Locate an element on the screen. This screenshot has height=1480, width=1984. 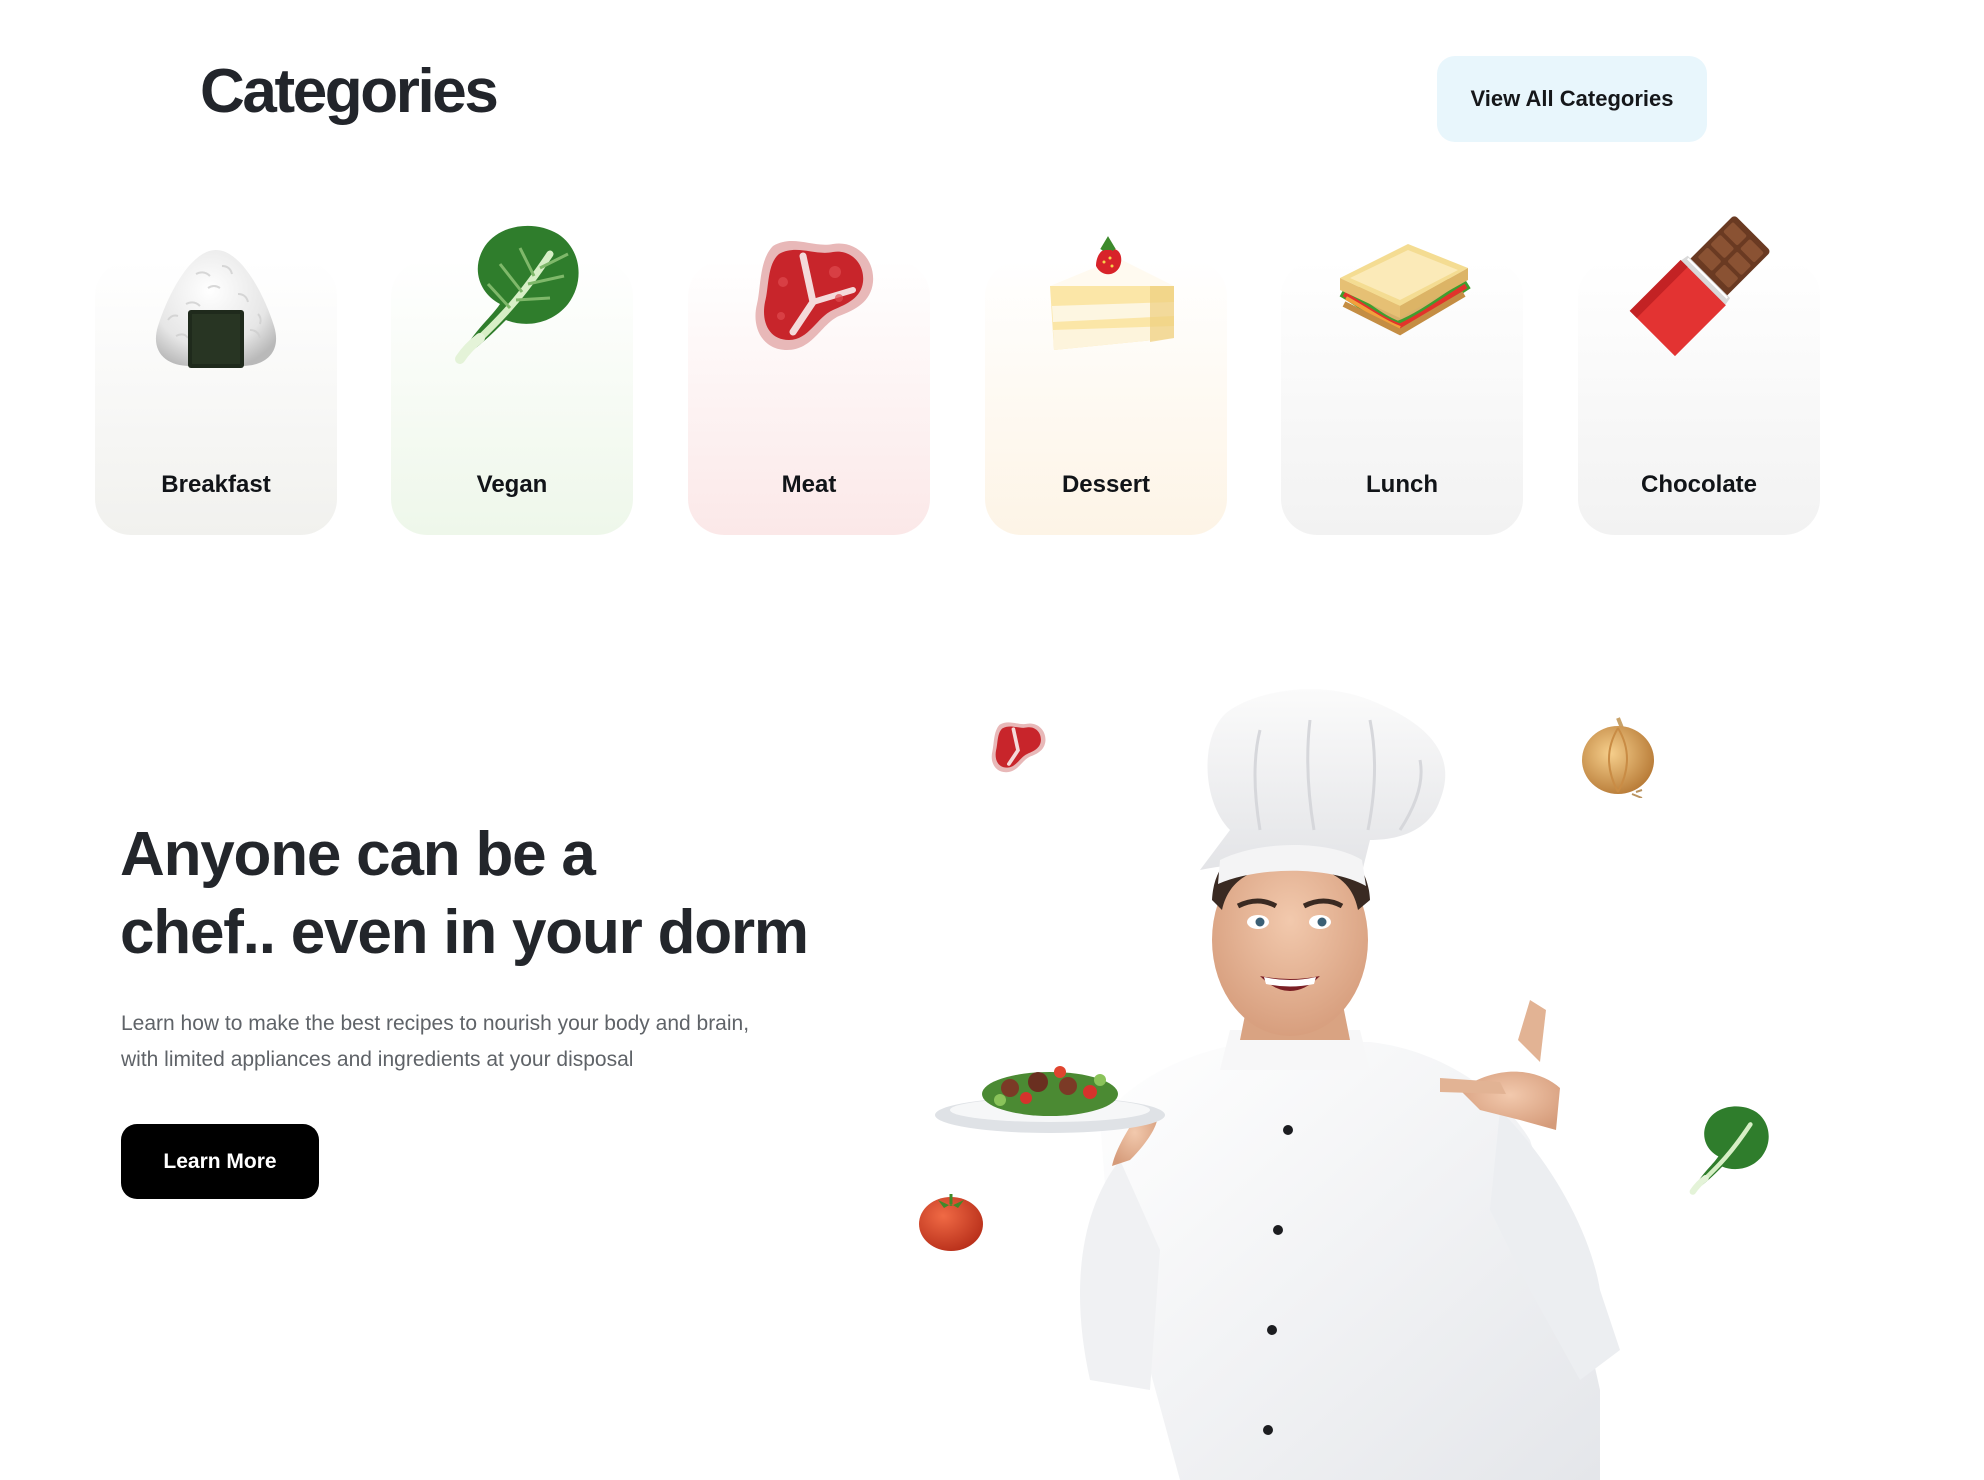
category-card-lunch: Lunch is located at coordinates (1402, 389).